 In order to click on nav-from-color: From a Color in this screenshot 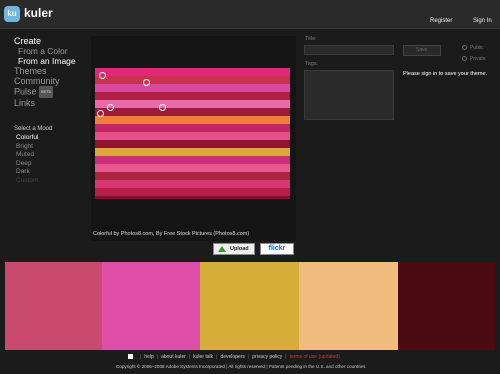, I will do `click(49, 51)`.